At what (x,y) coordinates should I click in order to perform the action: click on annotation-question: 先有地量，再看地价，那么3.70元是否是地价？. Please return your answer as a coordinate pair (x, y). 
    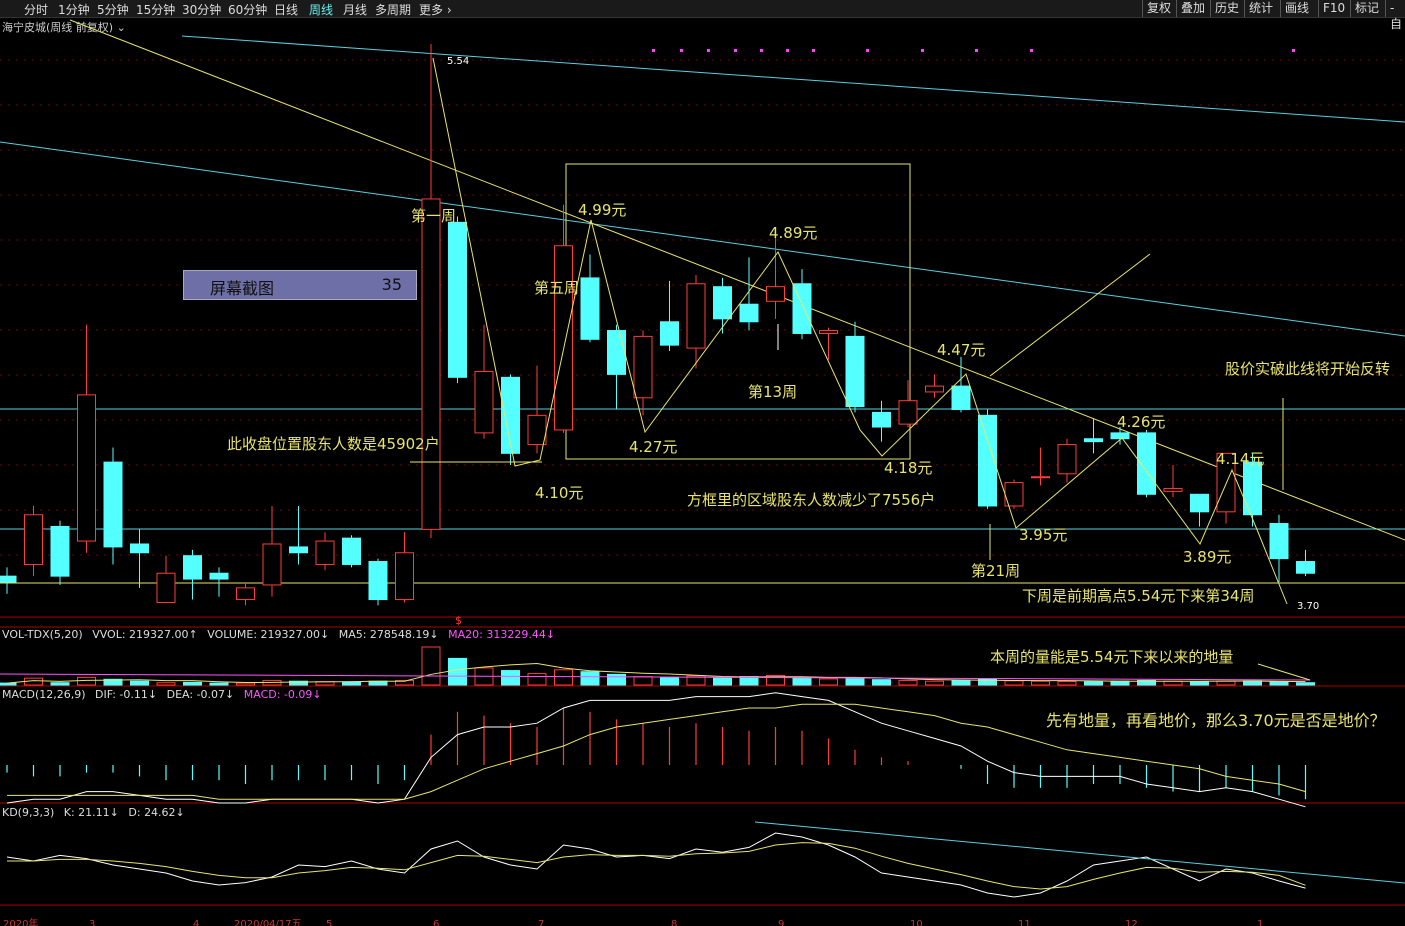
    Looking at the image, I should click on (1216, 720).